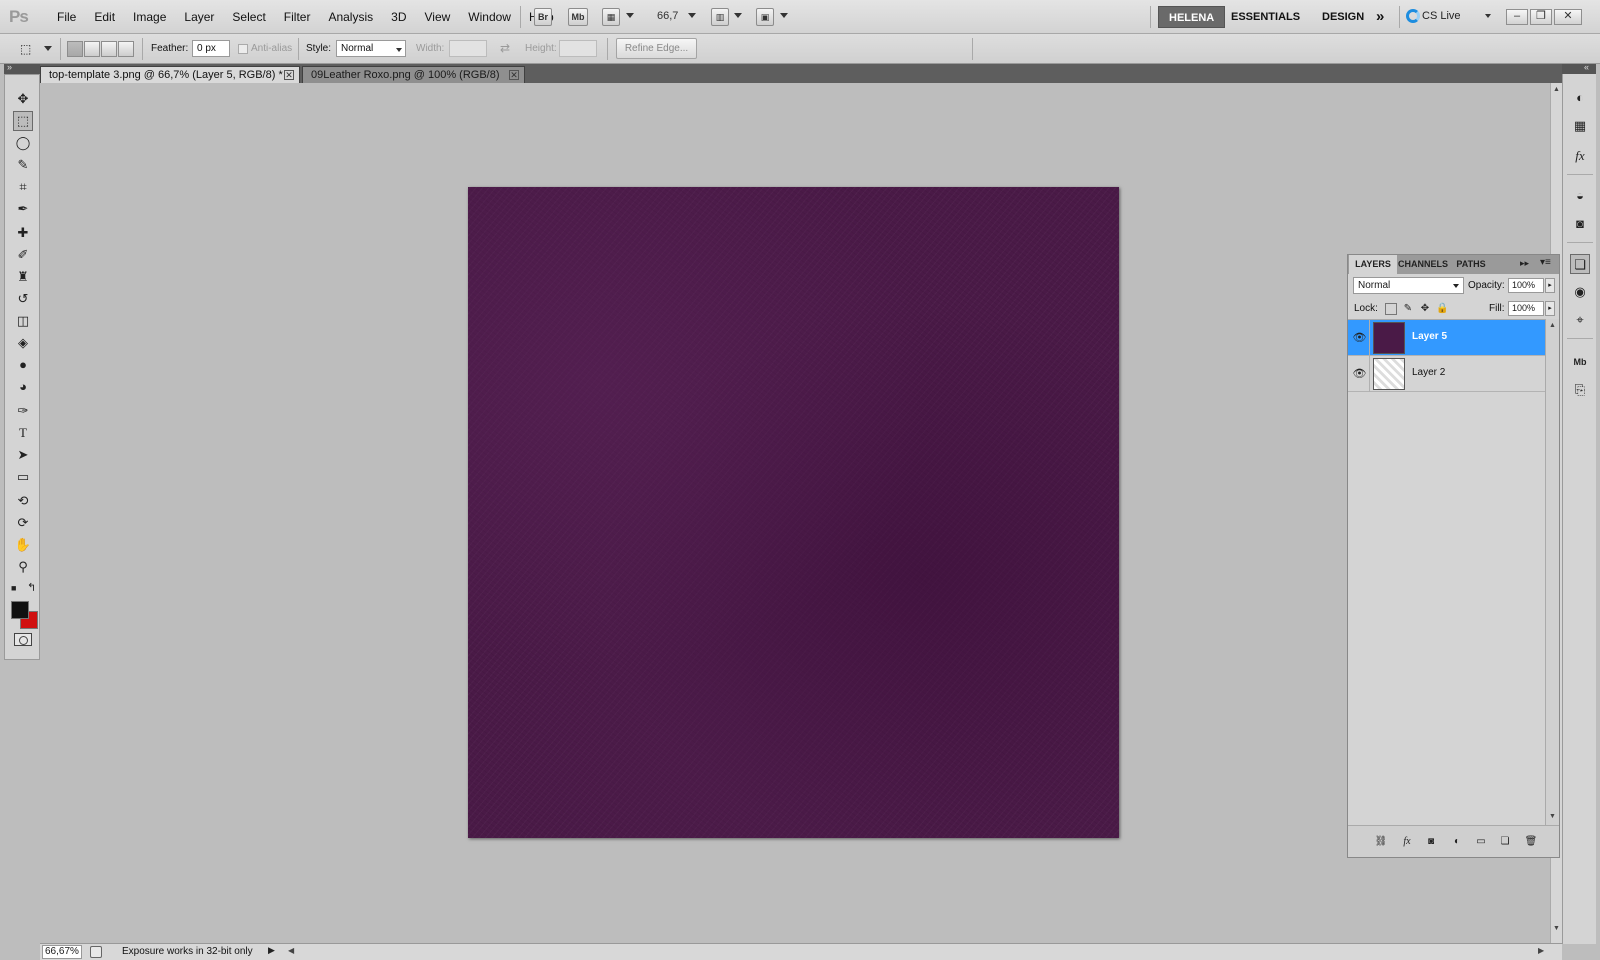 This screenshot has width=1600, height=960. What do you see at coordinates (243, 49) in the screenshot?
I see `antialias-checkbox` at bounding box center [243, 49].